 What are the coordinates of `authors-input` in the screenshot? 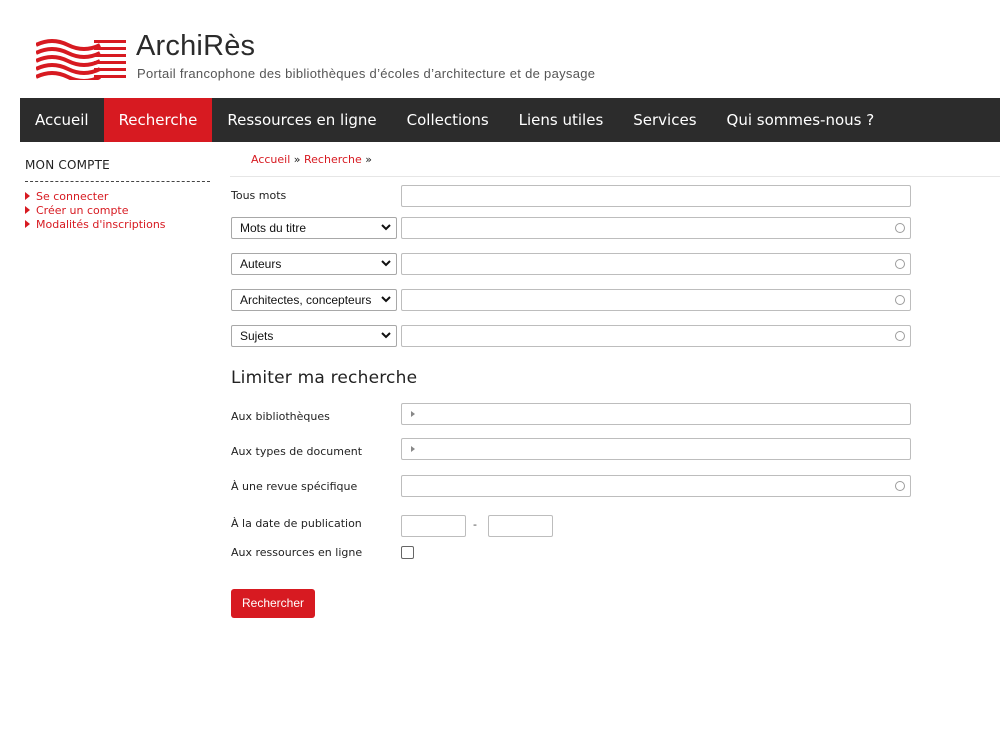 It's located at (656, 264).